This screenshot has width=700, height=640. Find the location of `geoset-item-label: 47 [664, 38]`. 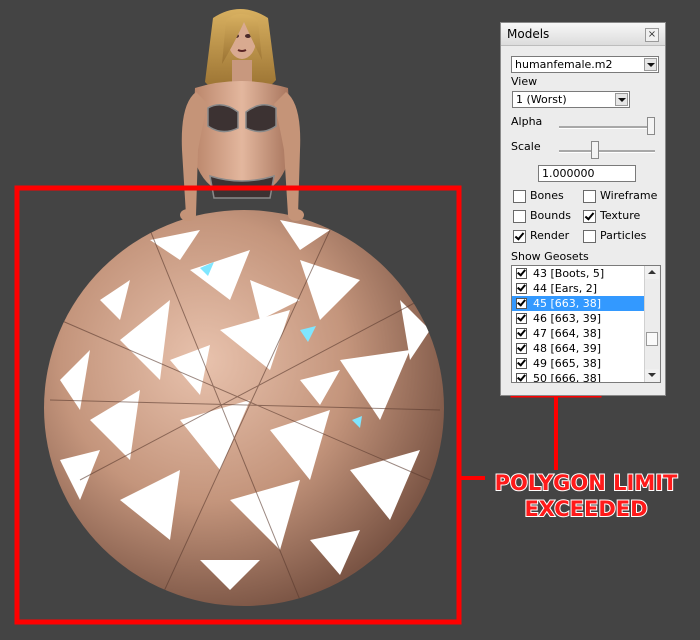

geoset-item-label: 47 [664, 38] is located at coordinates (567, 333).